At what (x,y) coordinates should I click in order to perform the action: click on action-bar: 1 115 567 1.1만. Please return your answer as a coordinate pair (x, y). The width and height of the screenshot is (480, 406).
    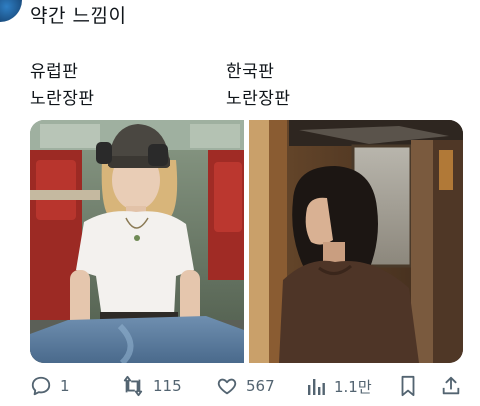
    Looking at the image, I should click on (247, 386).